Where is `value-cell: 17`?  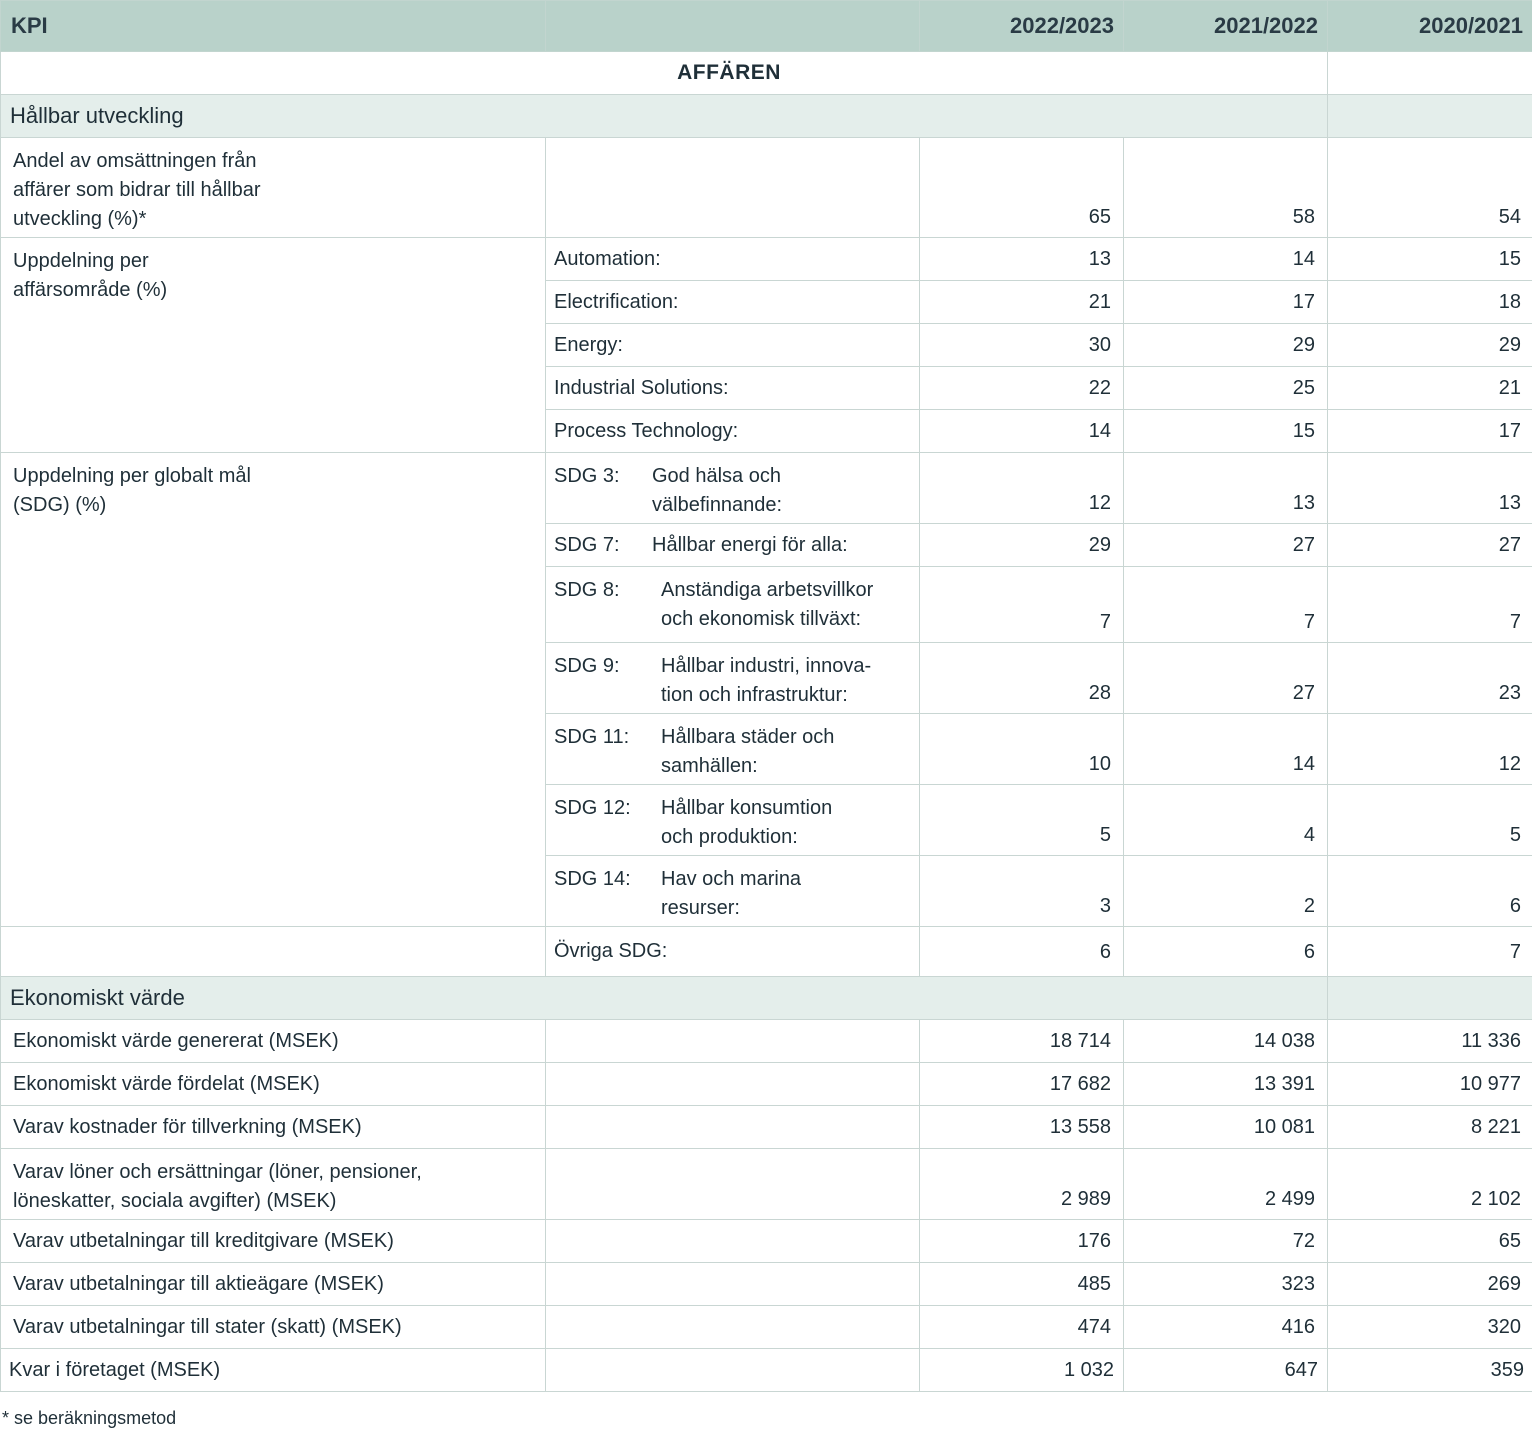
value-cell: 17 is located at coordinates (1225, 302).